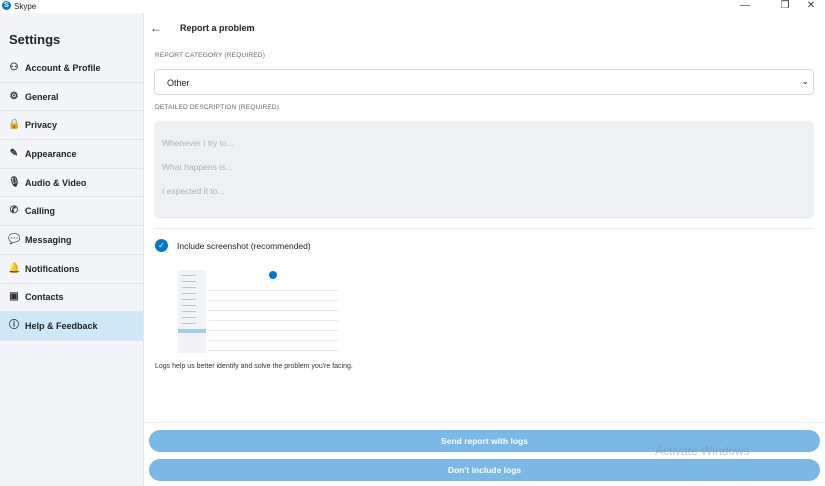  Describe the element at coordinates (785, 6) in the screenshot. I see `restore-button: ❐` at that location.